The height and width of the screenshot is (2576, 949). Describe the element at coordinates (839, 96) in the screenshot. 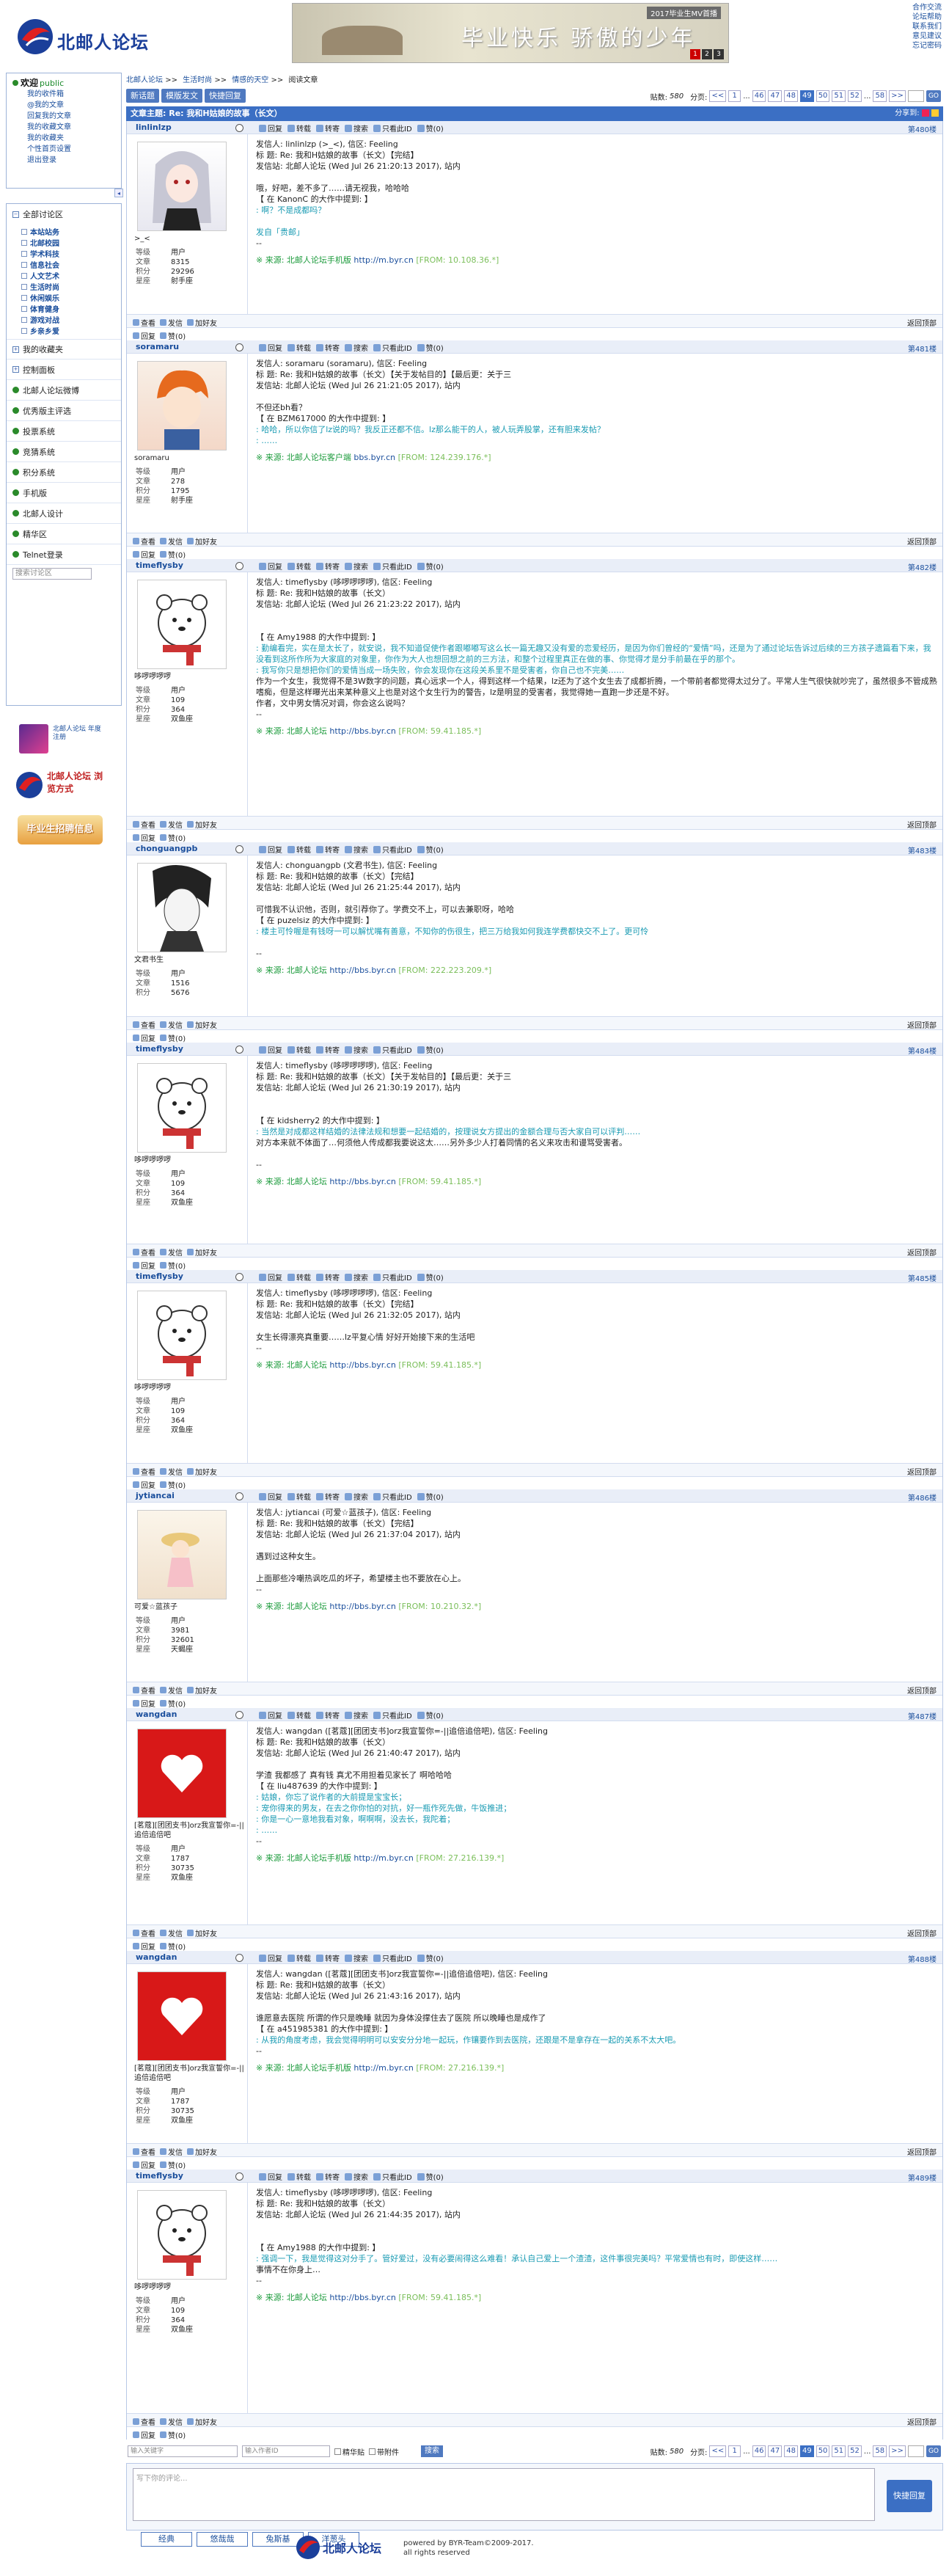

I see `page-link: 51` at that location.